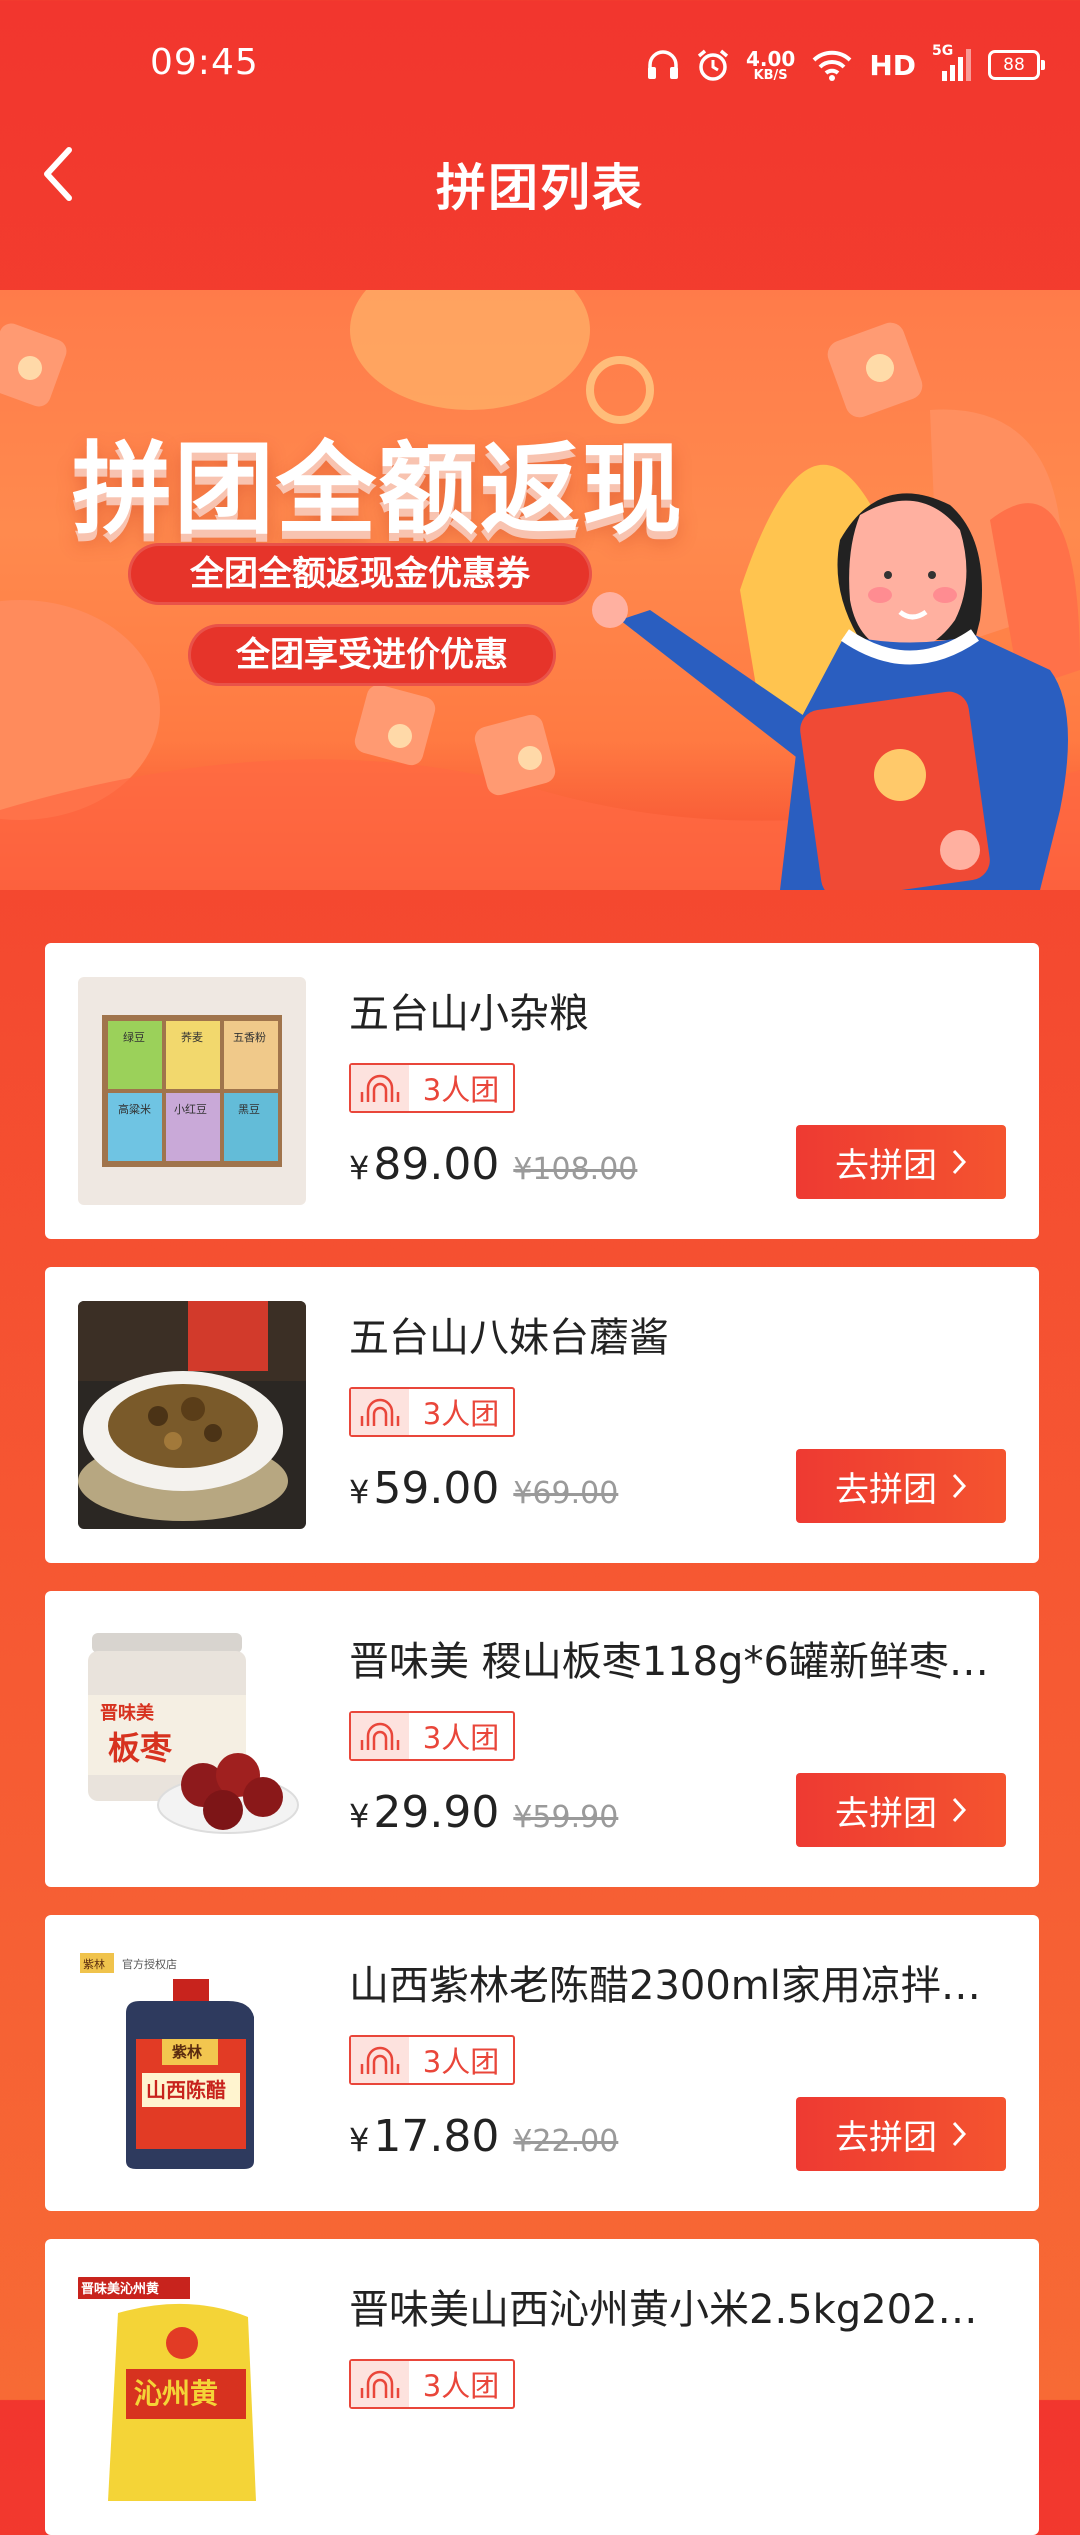 This screenshot has height=2535, width=1080. Describe the element at coordinates (952, 63) in the screenshot. I see `signal-icon: 5G` at that location.